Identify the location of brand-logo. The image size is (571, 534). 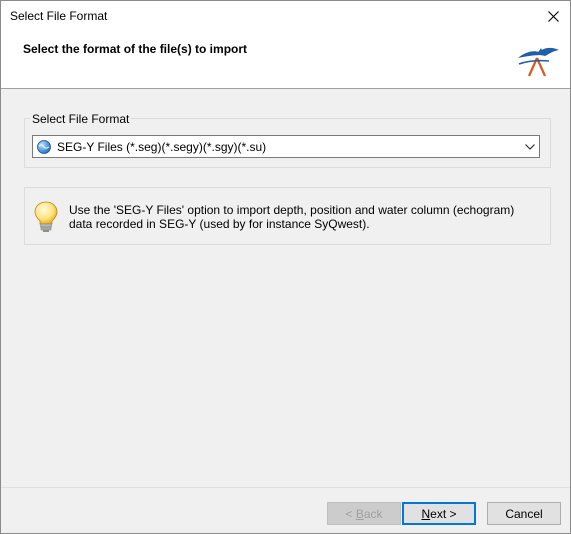
(538, 62).